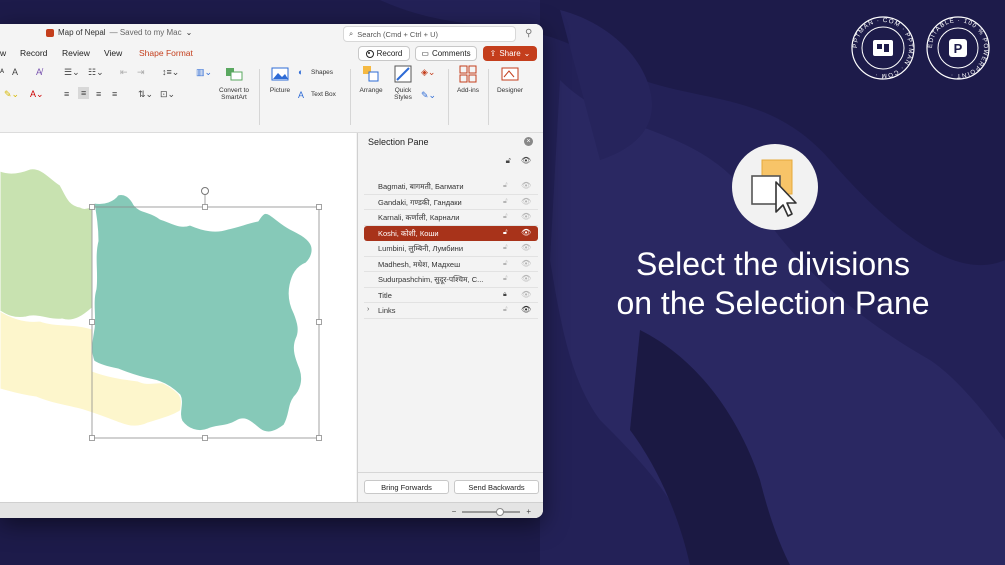  What do you see at coordinates (39, 72) in the screenshot?
I see `clear-formatting-icon: A̸` at bounding box center [39, 72].